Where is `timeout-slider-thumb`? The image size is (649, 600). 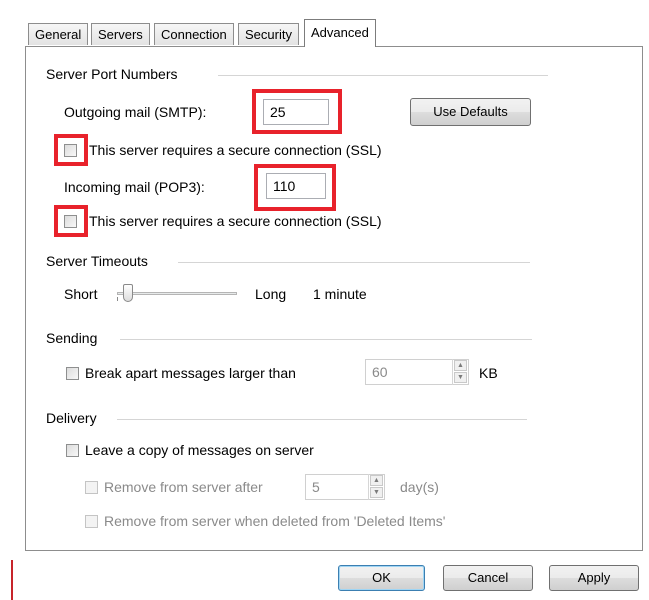 timeout-slider-thumb is located at coordinates (127, 293).